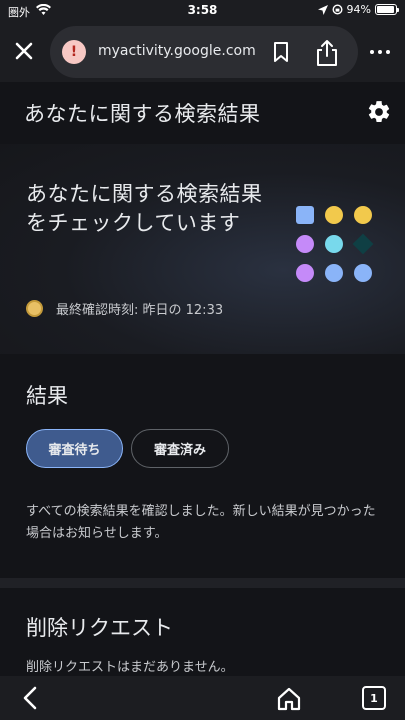 This screenshot has height=720, width=405. I want to click on battery-percent: 94%, so click(358, 9).